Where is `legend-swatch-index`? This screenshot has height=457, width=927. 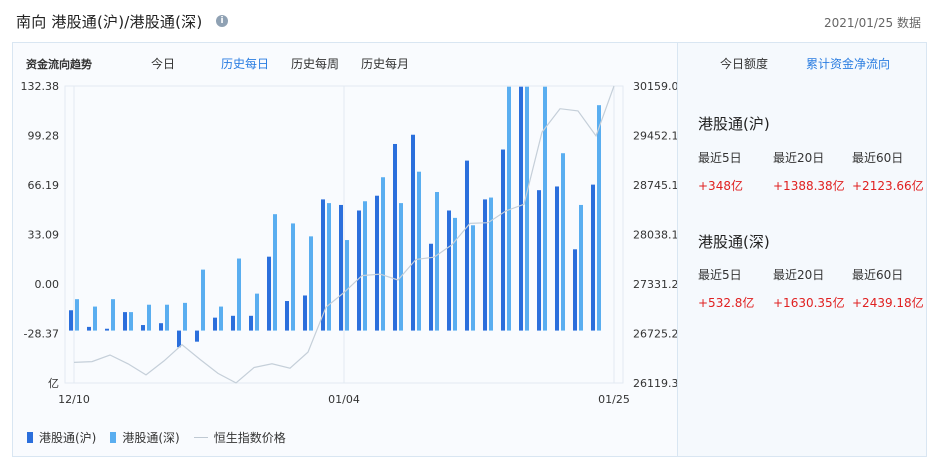 legend-swatch-index is located at coordinates (200, 437).